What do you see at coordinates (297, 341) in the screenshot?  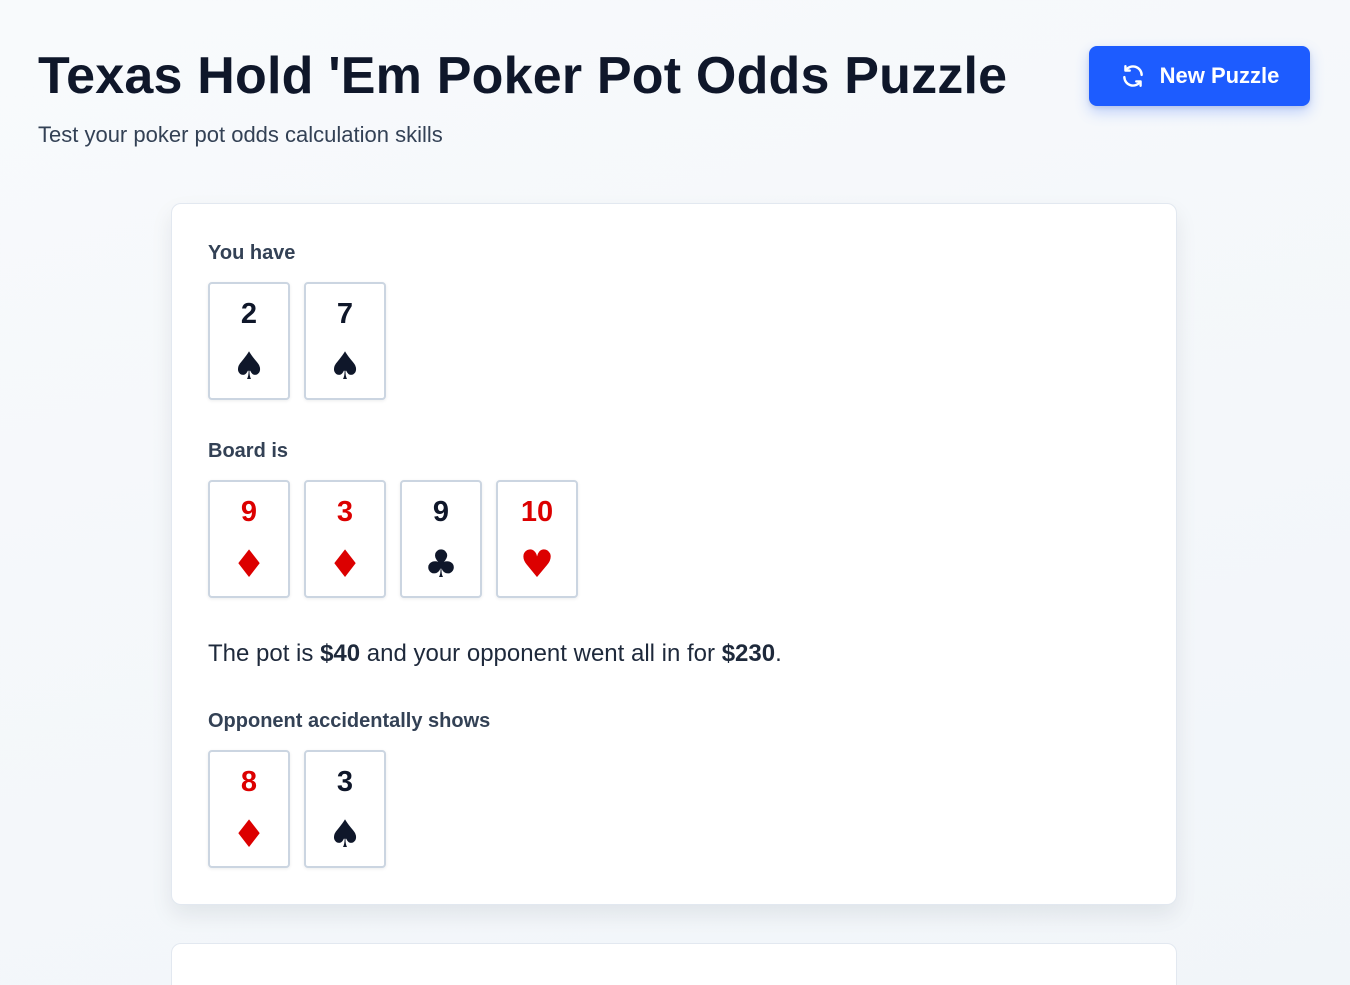 I see `hand-cards: 2 ♠ 7 ♠` at bounding box center [297, 341].